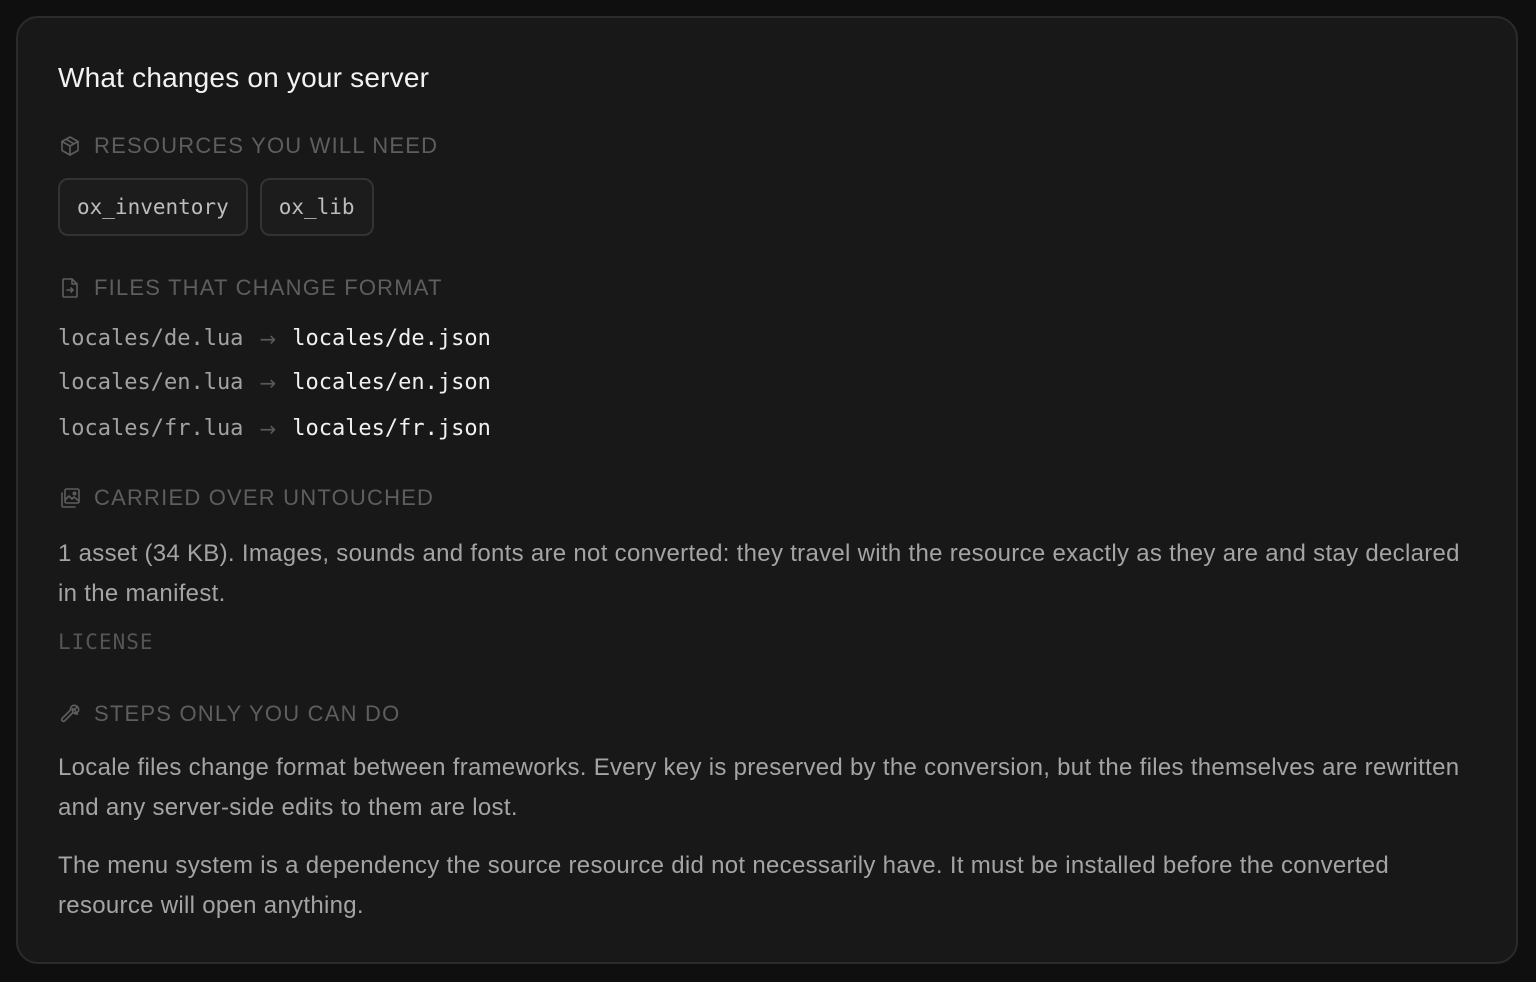 This screenshot has width=1536, height=982. Describe the element at coordinates (70, 713) in the screenshot. I see `wrench-icon` at that location.